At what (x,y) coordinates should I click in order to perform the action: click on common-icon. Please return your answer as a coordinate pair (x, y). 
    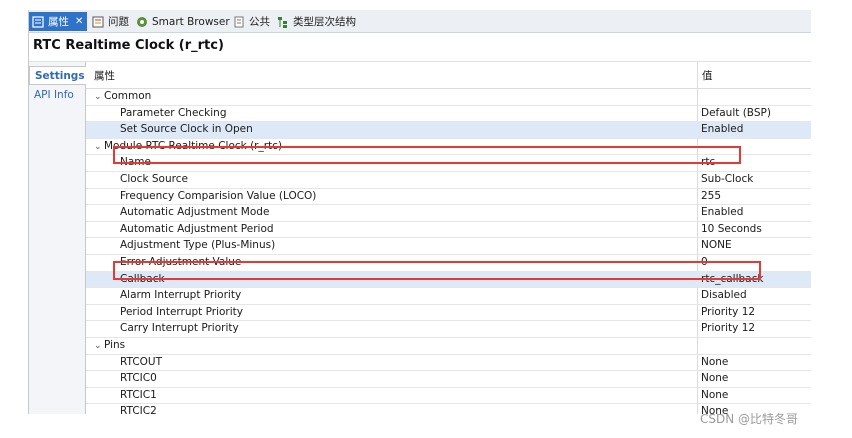
    Looking at the image, I should click on (239, 22).